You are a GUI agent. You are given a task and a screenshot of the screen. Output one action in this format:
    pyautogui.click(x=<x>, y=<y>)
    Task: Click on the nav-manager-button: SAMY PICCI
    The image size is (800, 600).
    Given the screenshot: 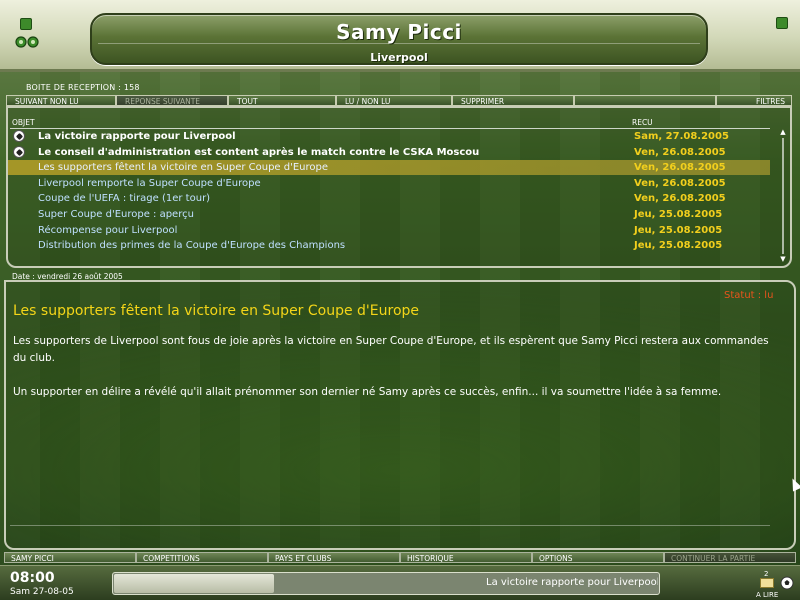 What is the action you would take?
    pyautogui.click(x=70, y=557)
    